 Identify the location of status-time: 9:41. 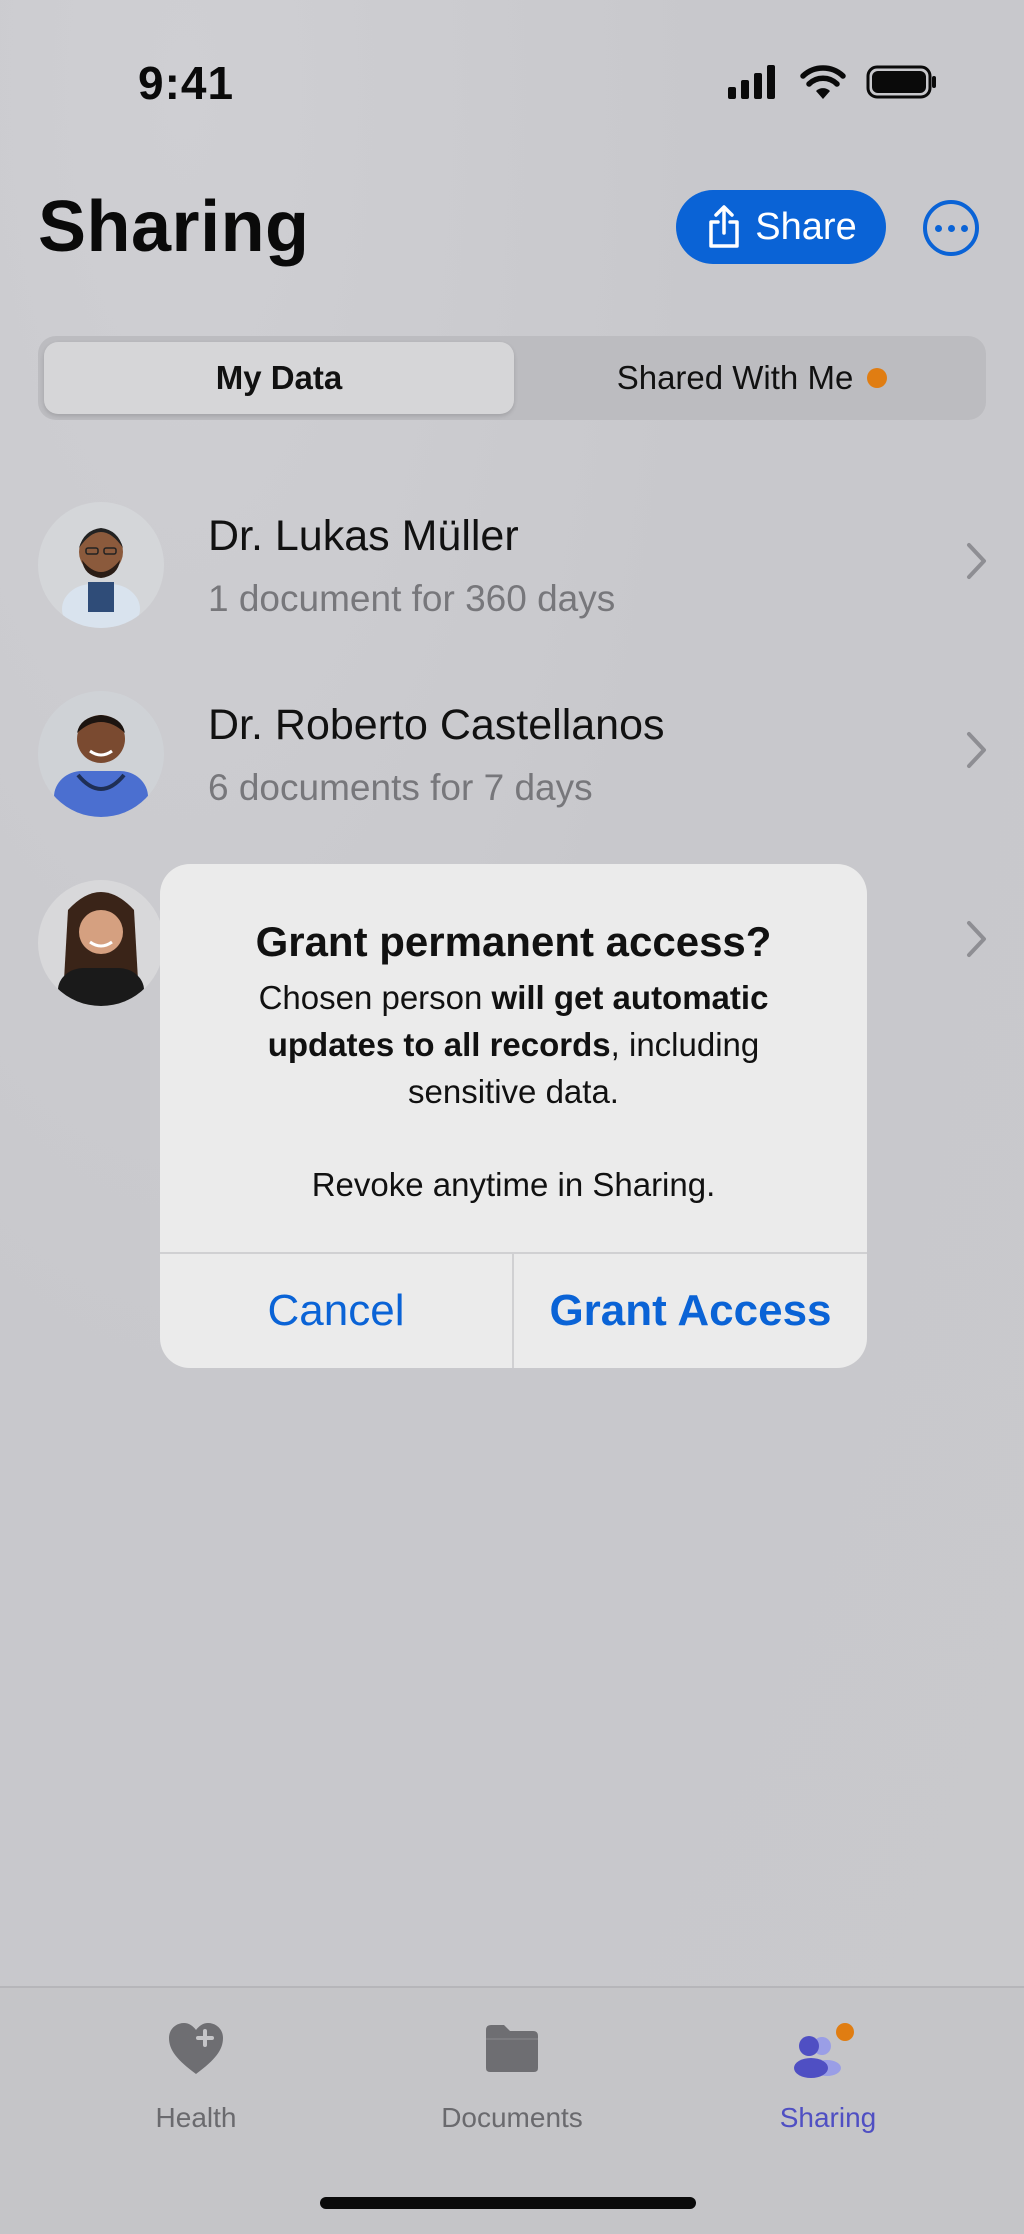
(186, 83).